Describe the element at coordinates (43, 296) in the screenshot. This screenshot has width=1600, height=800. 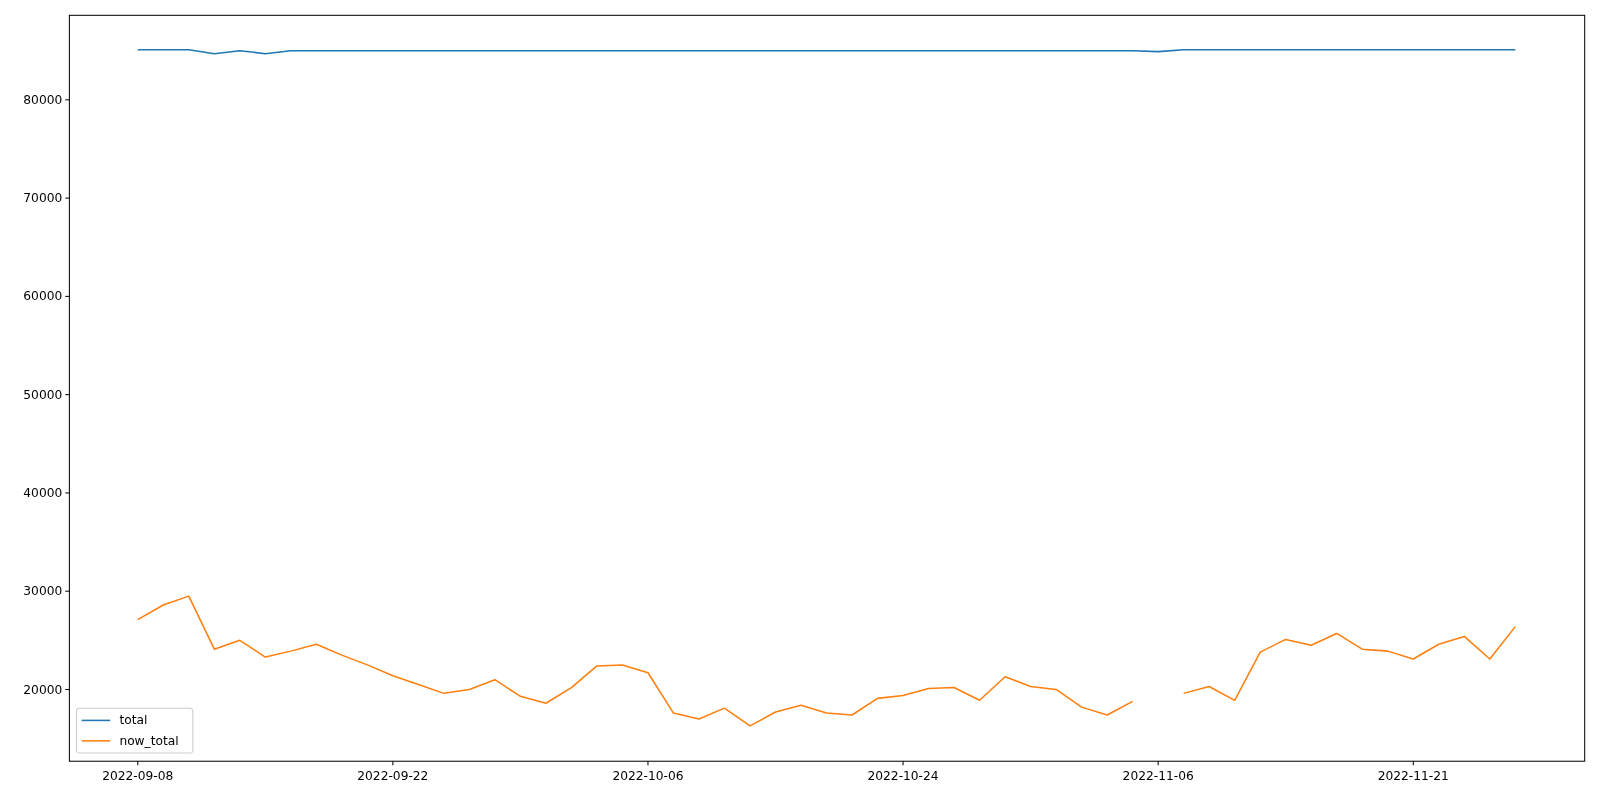
I see `y-tick-label: 60000` at that location.